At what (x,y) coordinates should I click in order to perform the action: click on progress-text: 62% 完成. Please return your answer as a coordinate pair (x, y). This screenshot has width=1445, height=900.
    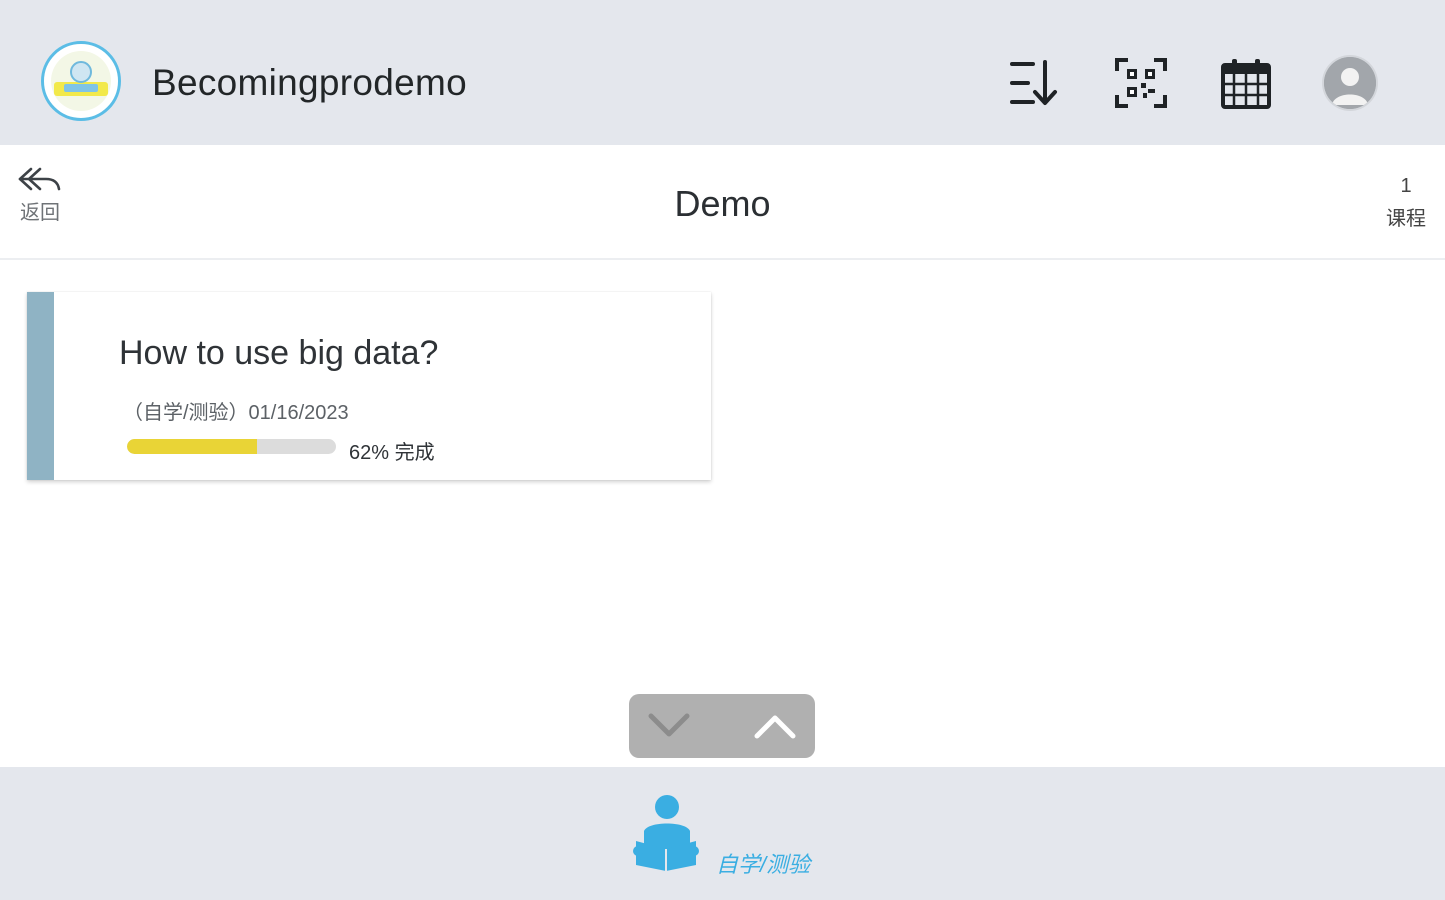
    Looking at the image, I should click on (392, 453).